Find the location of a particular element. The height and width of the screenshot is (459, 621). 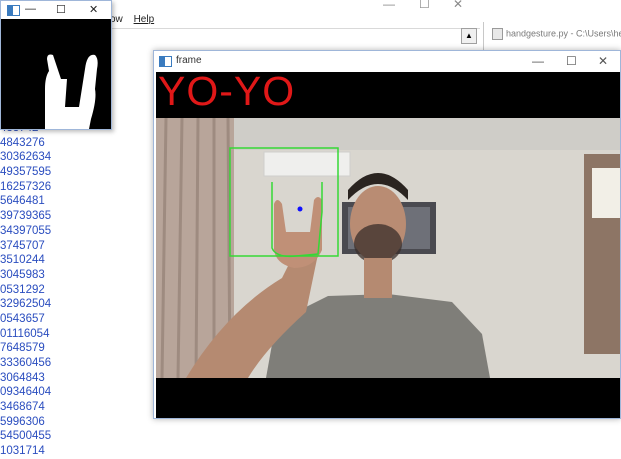

number-line: 3064843 is located at coordinates (22, 377).